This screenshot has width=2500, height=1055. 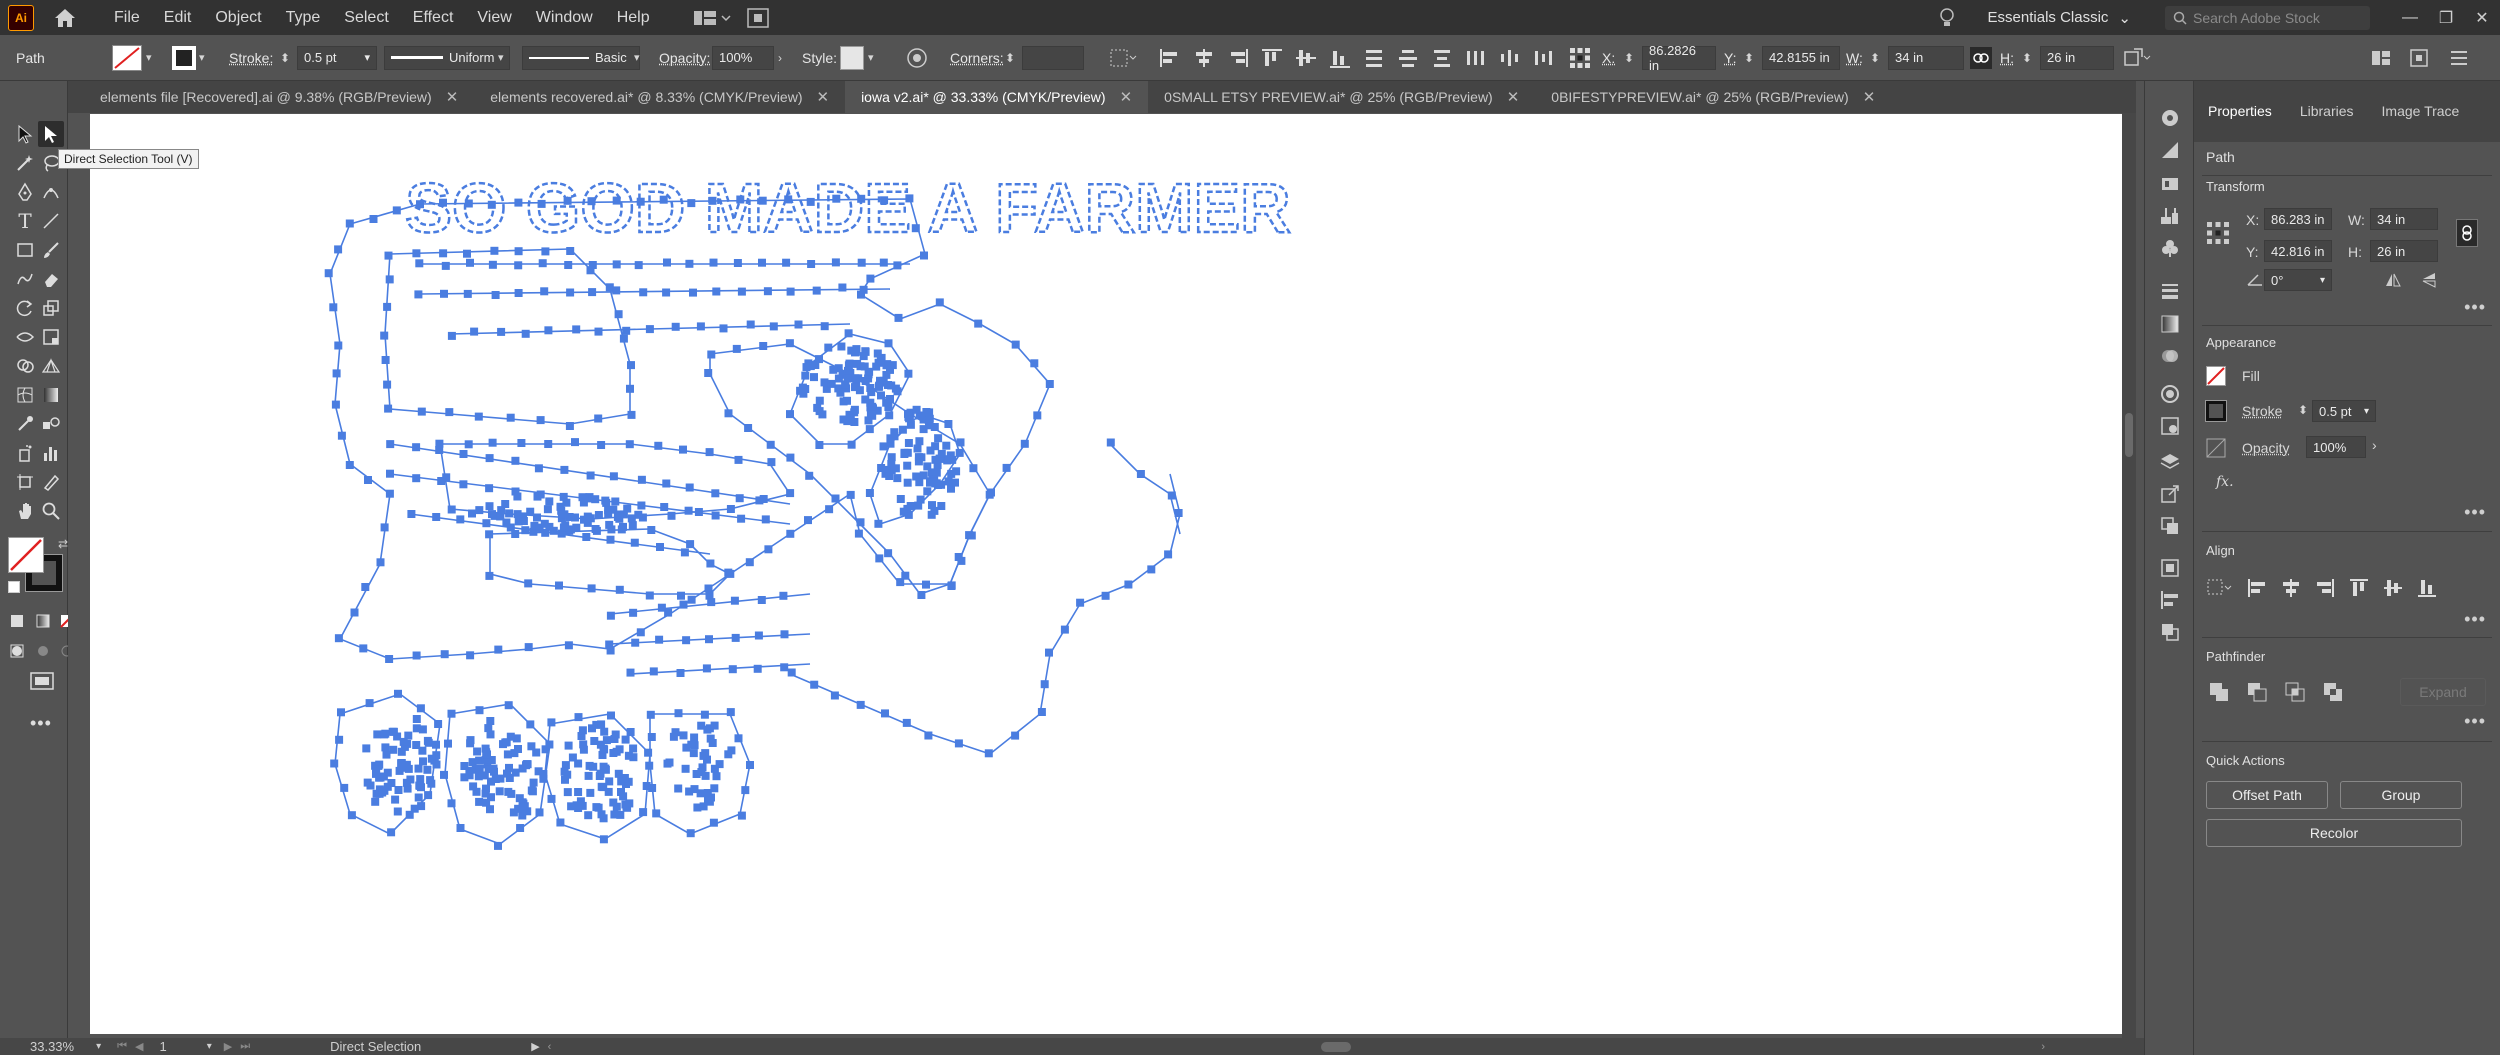 What do you see at coordinates (2240, 111) in the screenshot?
I see `tab-properties: Properties` at bounding box center [2240, 111].